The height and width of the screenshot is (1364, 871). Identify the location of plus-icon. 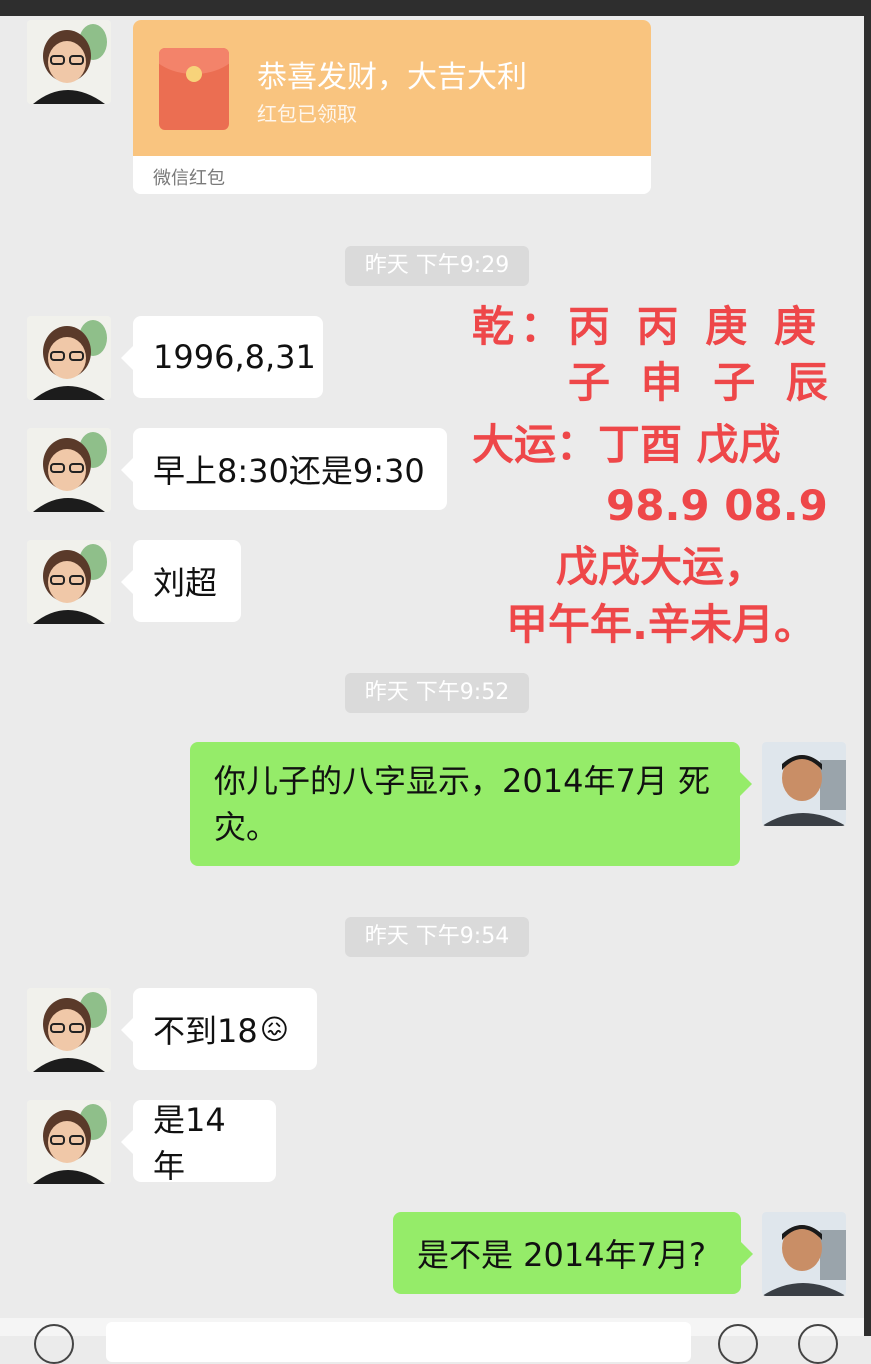
(818, 1344).